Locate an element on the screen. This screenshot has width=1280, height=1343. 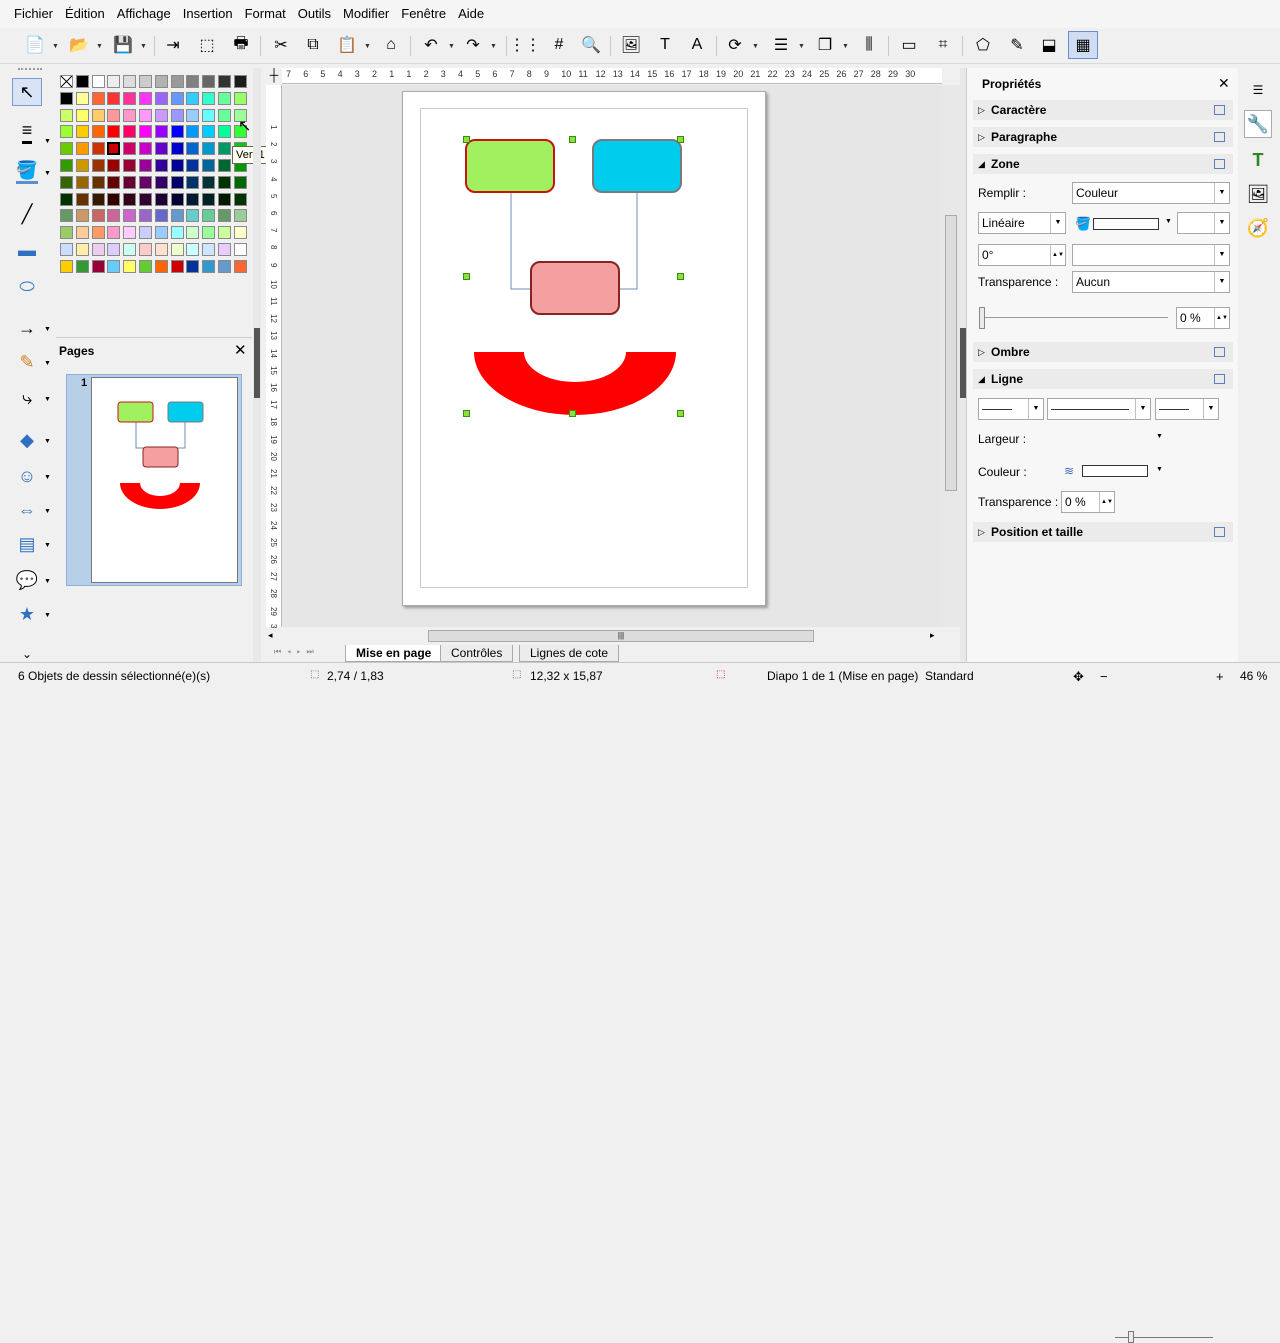
menu-item: Affichage is located at coordinates (144, 14).